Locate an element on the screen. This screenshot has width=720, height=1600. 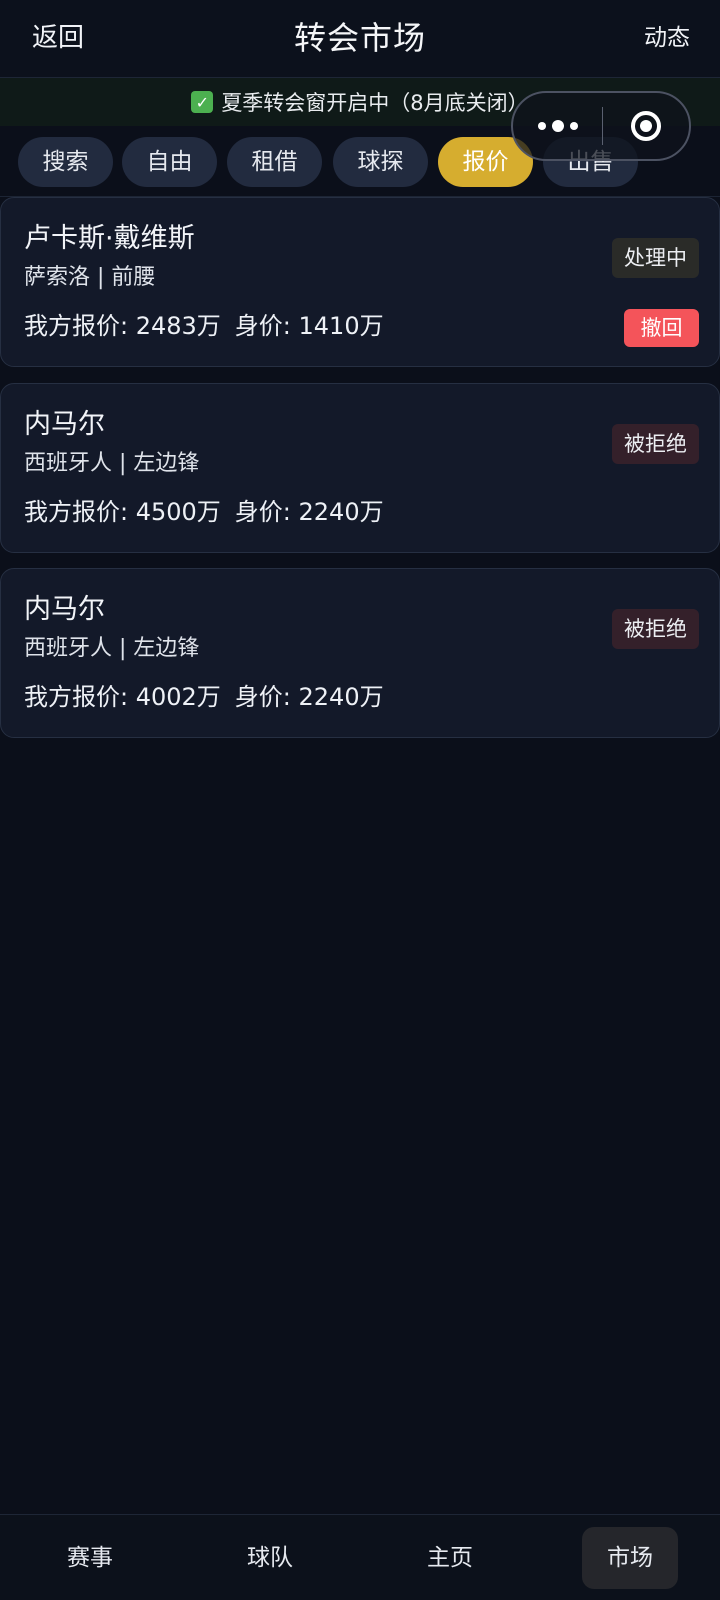
tab-loan: 租借 is located at coordinates (274, 162).